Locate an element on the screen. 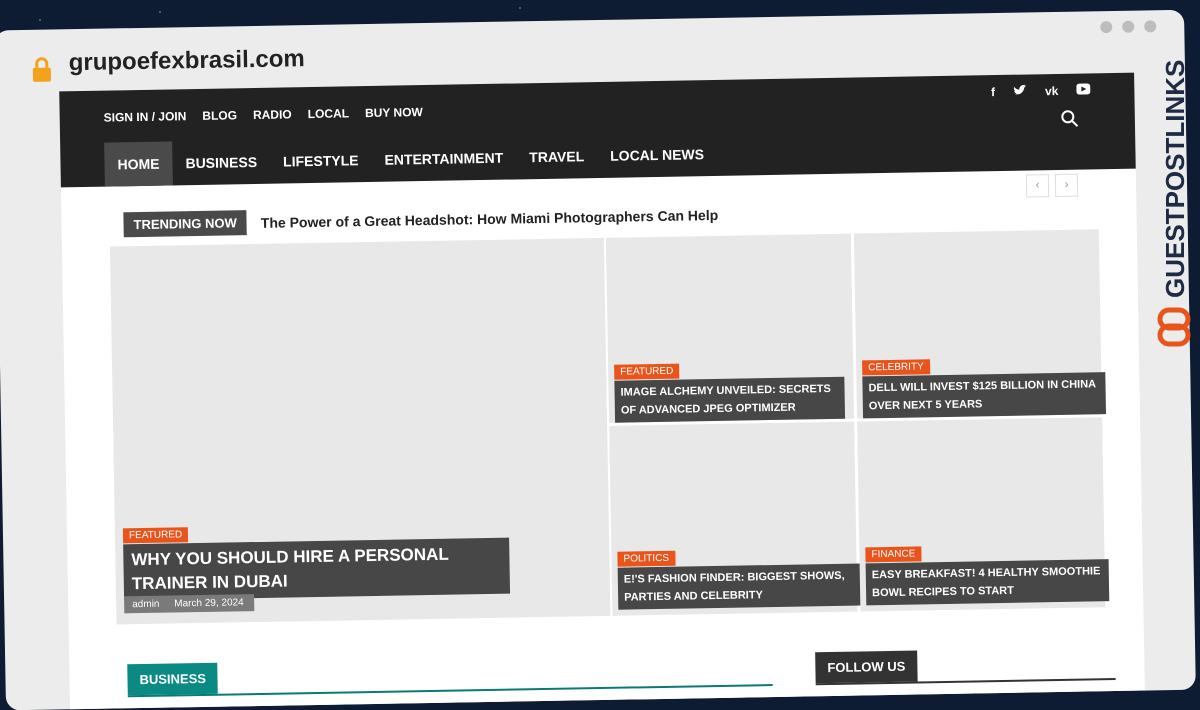 This screenshot has width=1200, height=710. trending-label: TRENDING NOW is located at coordinates (185, 224).